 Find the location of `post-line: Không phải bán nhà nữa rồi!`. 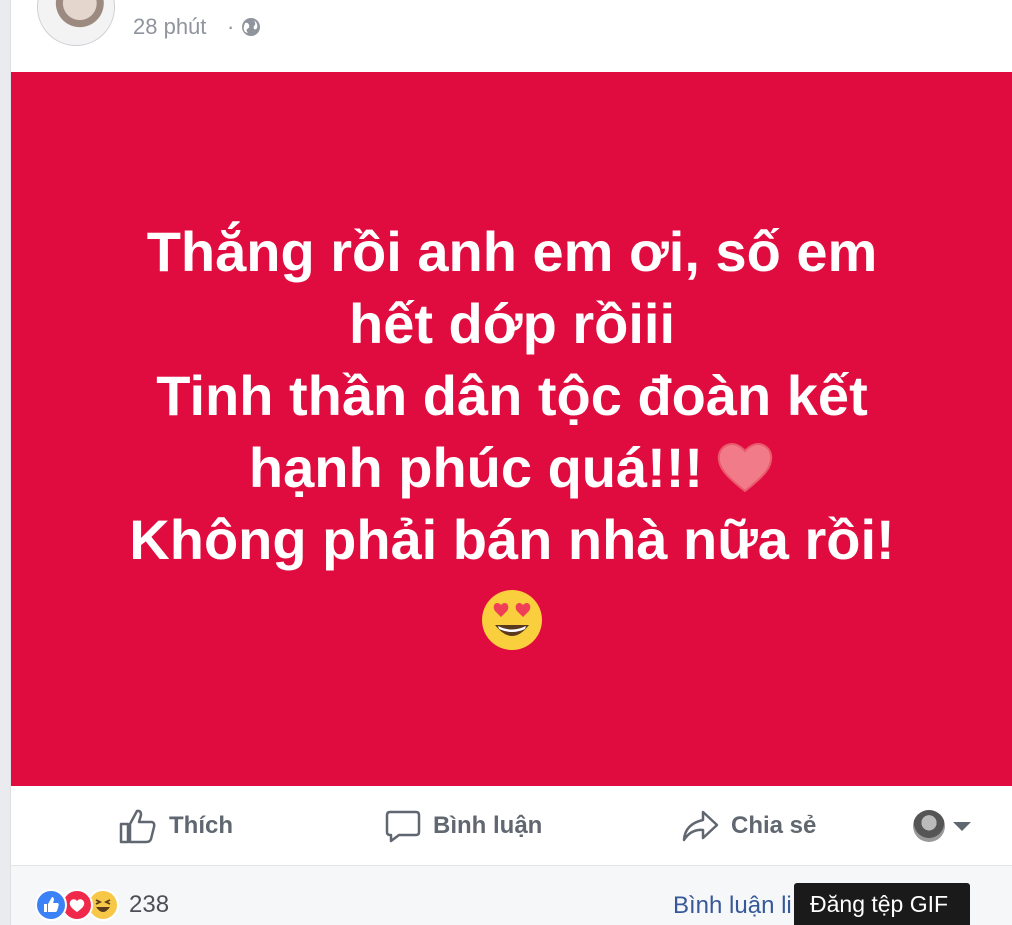

post-line: Không phải bán nhà nữa rồi! is located at coordinates (512, 539).